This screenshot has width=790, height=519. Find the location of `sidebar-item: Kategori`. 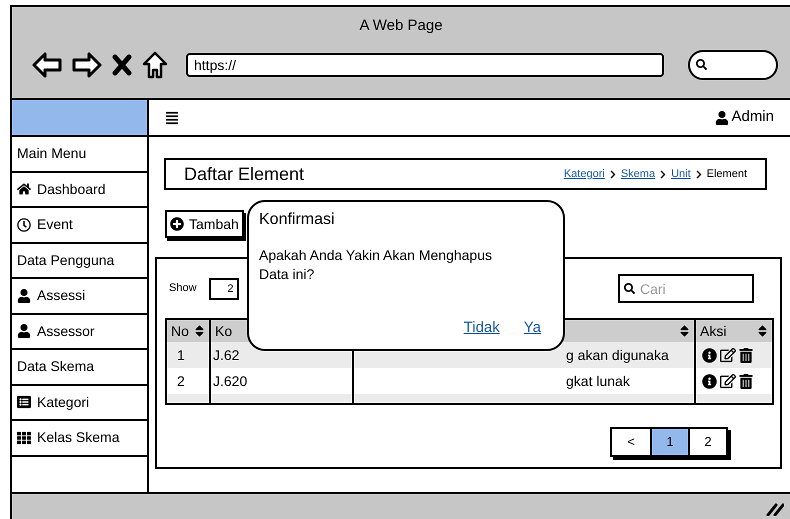

sidebar-item: Kategori is located at coordinates (79, 403).